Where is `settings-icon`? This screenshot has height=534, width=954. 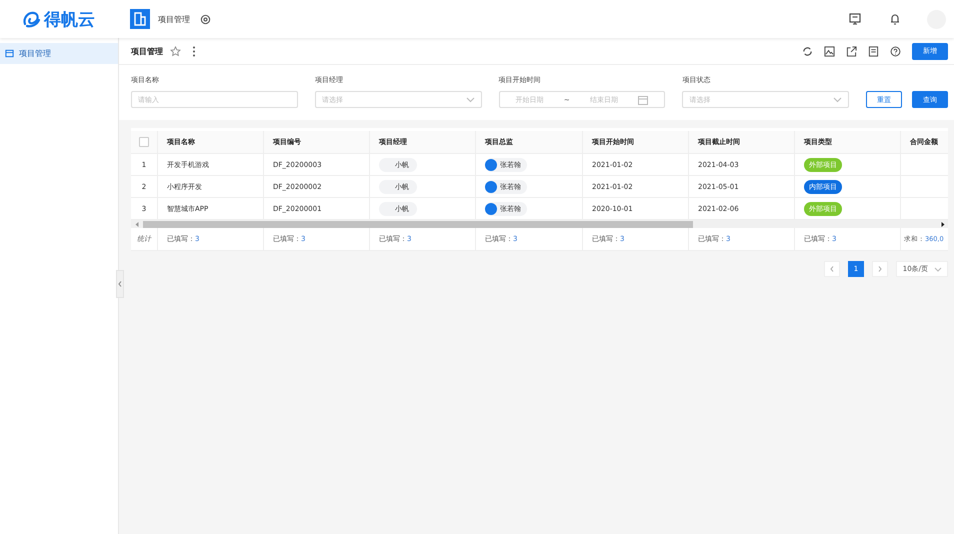 settings-icon is located at coordinates (205, 19).